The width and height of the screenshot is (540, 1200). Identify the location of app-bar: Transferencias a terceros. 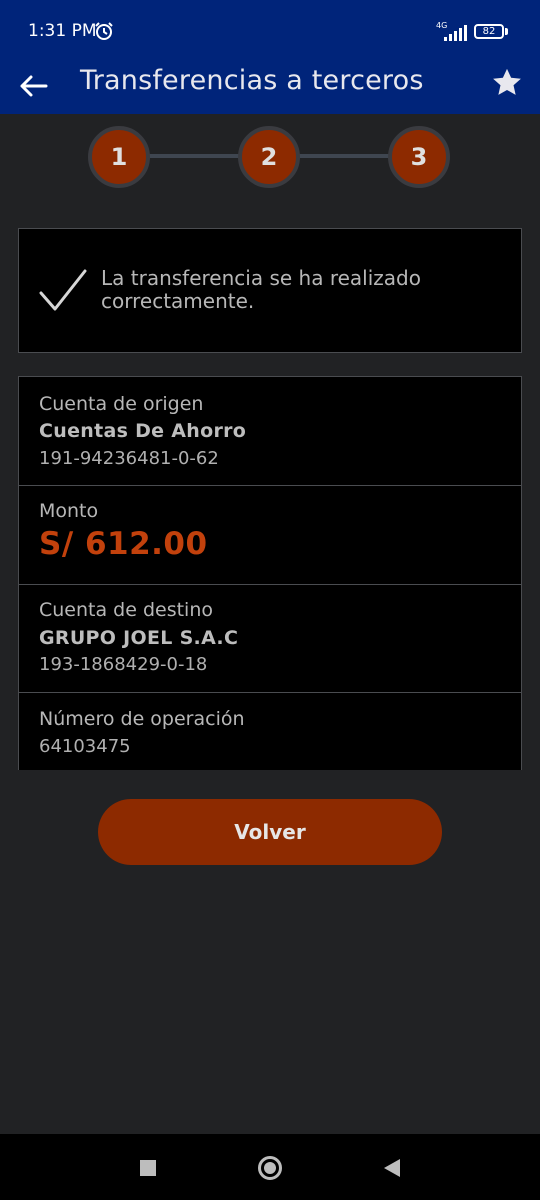
(270, 88).